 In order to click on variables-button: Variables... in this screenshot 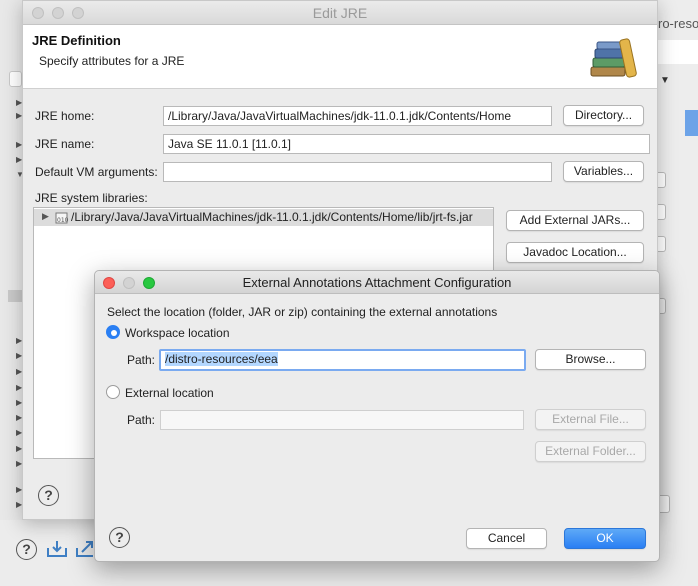, I will do `click(603, 171)`.